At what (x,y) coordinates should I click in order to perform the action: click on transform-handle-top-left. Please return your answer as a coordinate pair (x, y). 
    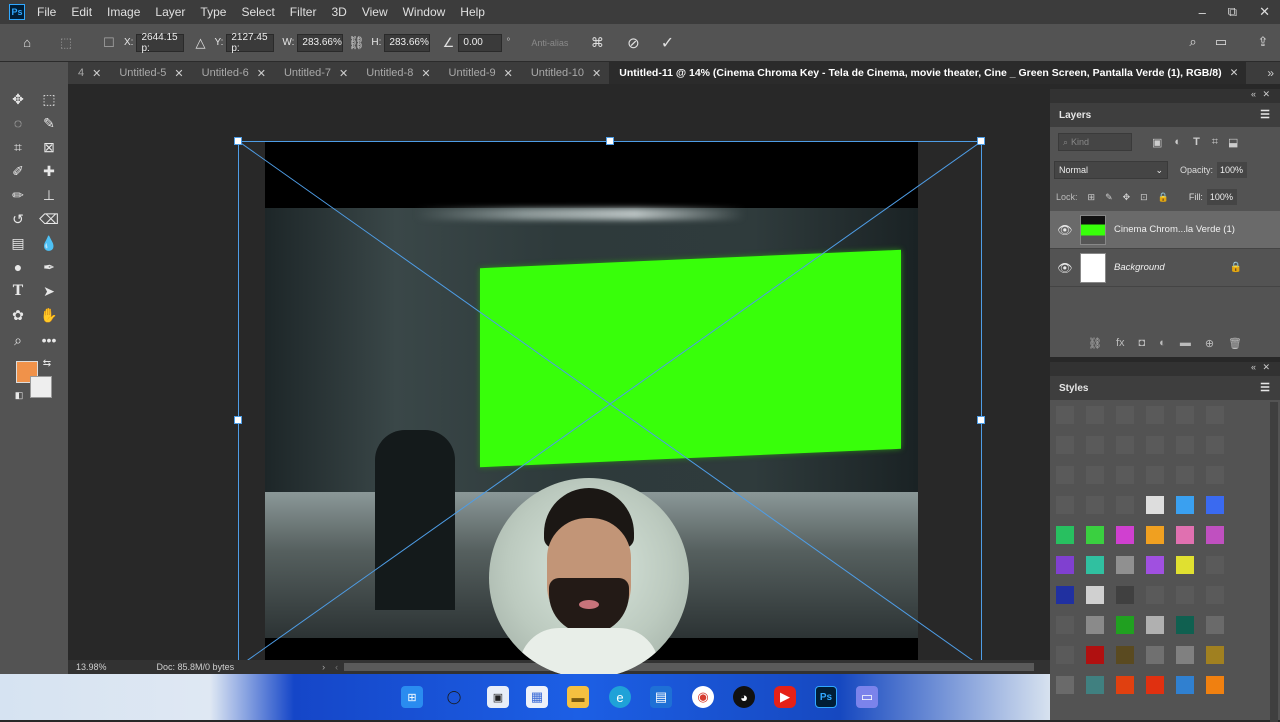
    Looking at the image, I should click on (238, 141).